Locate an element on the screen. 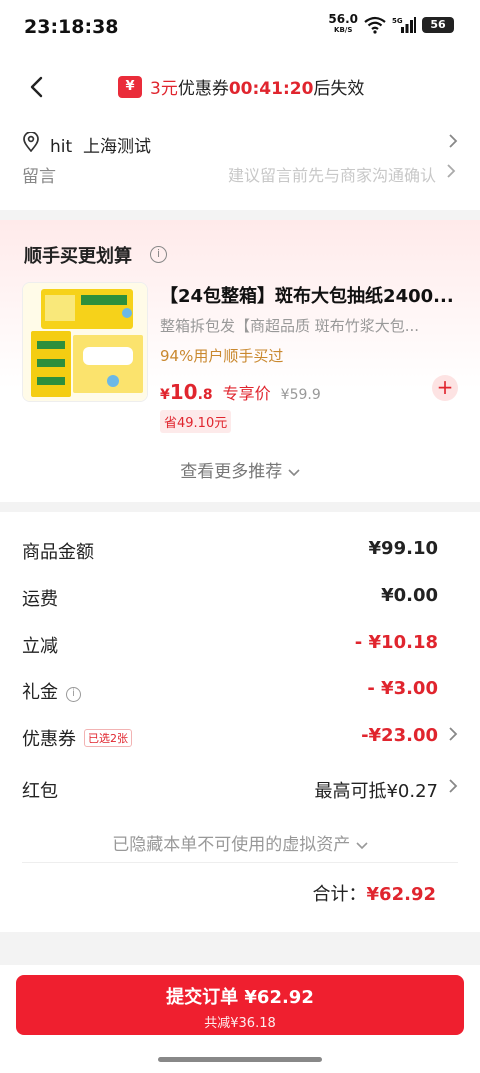  message-label: 留言 is located at coordinates (39, 177).